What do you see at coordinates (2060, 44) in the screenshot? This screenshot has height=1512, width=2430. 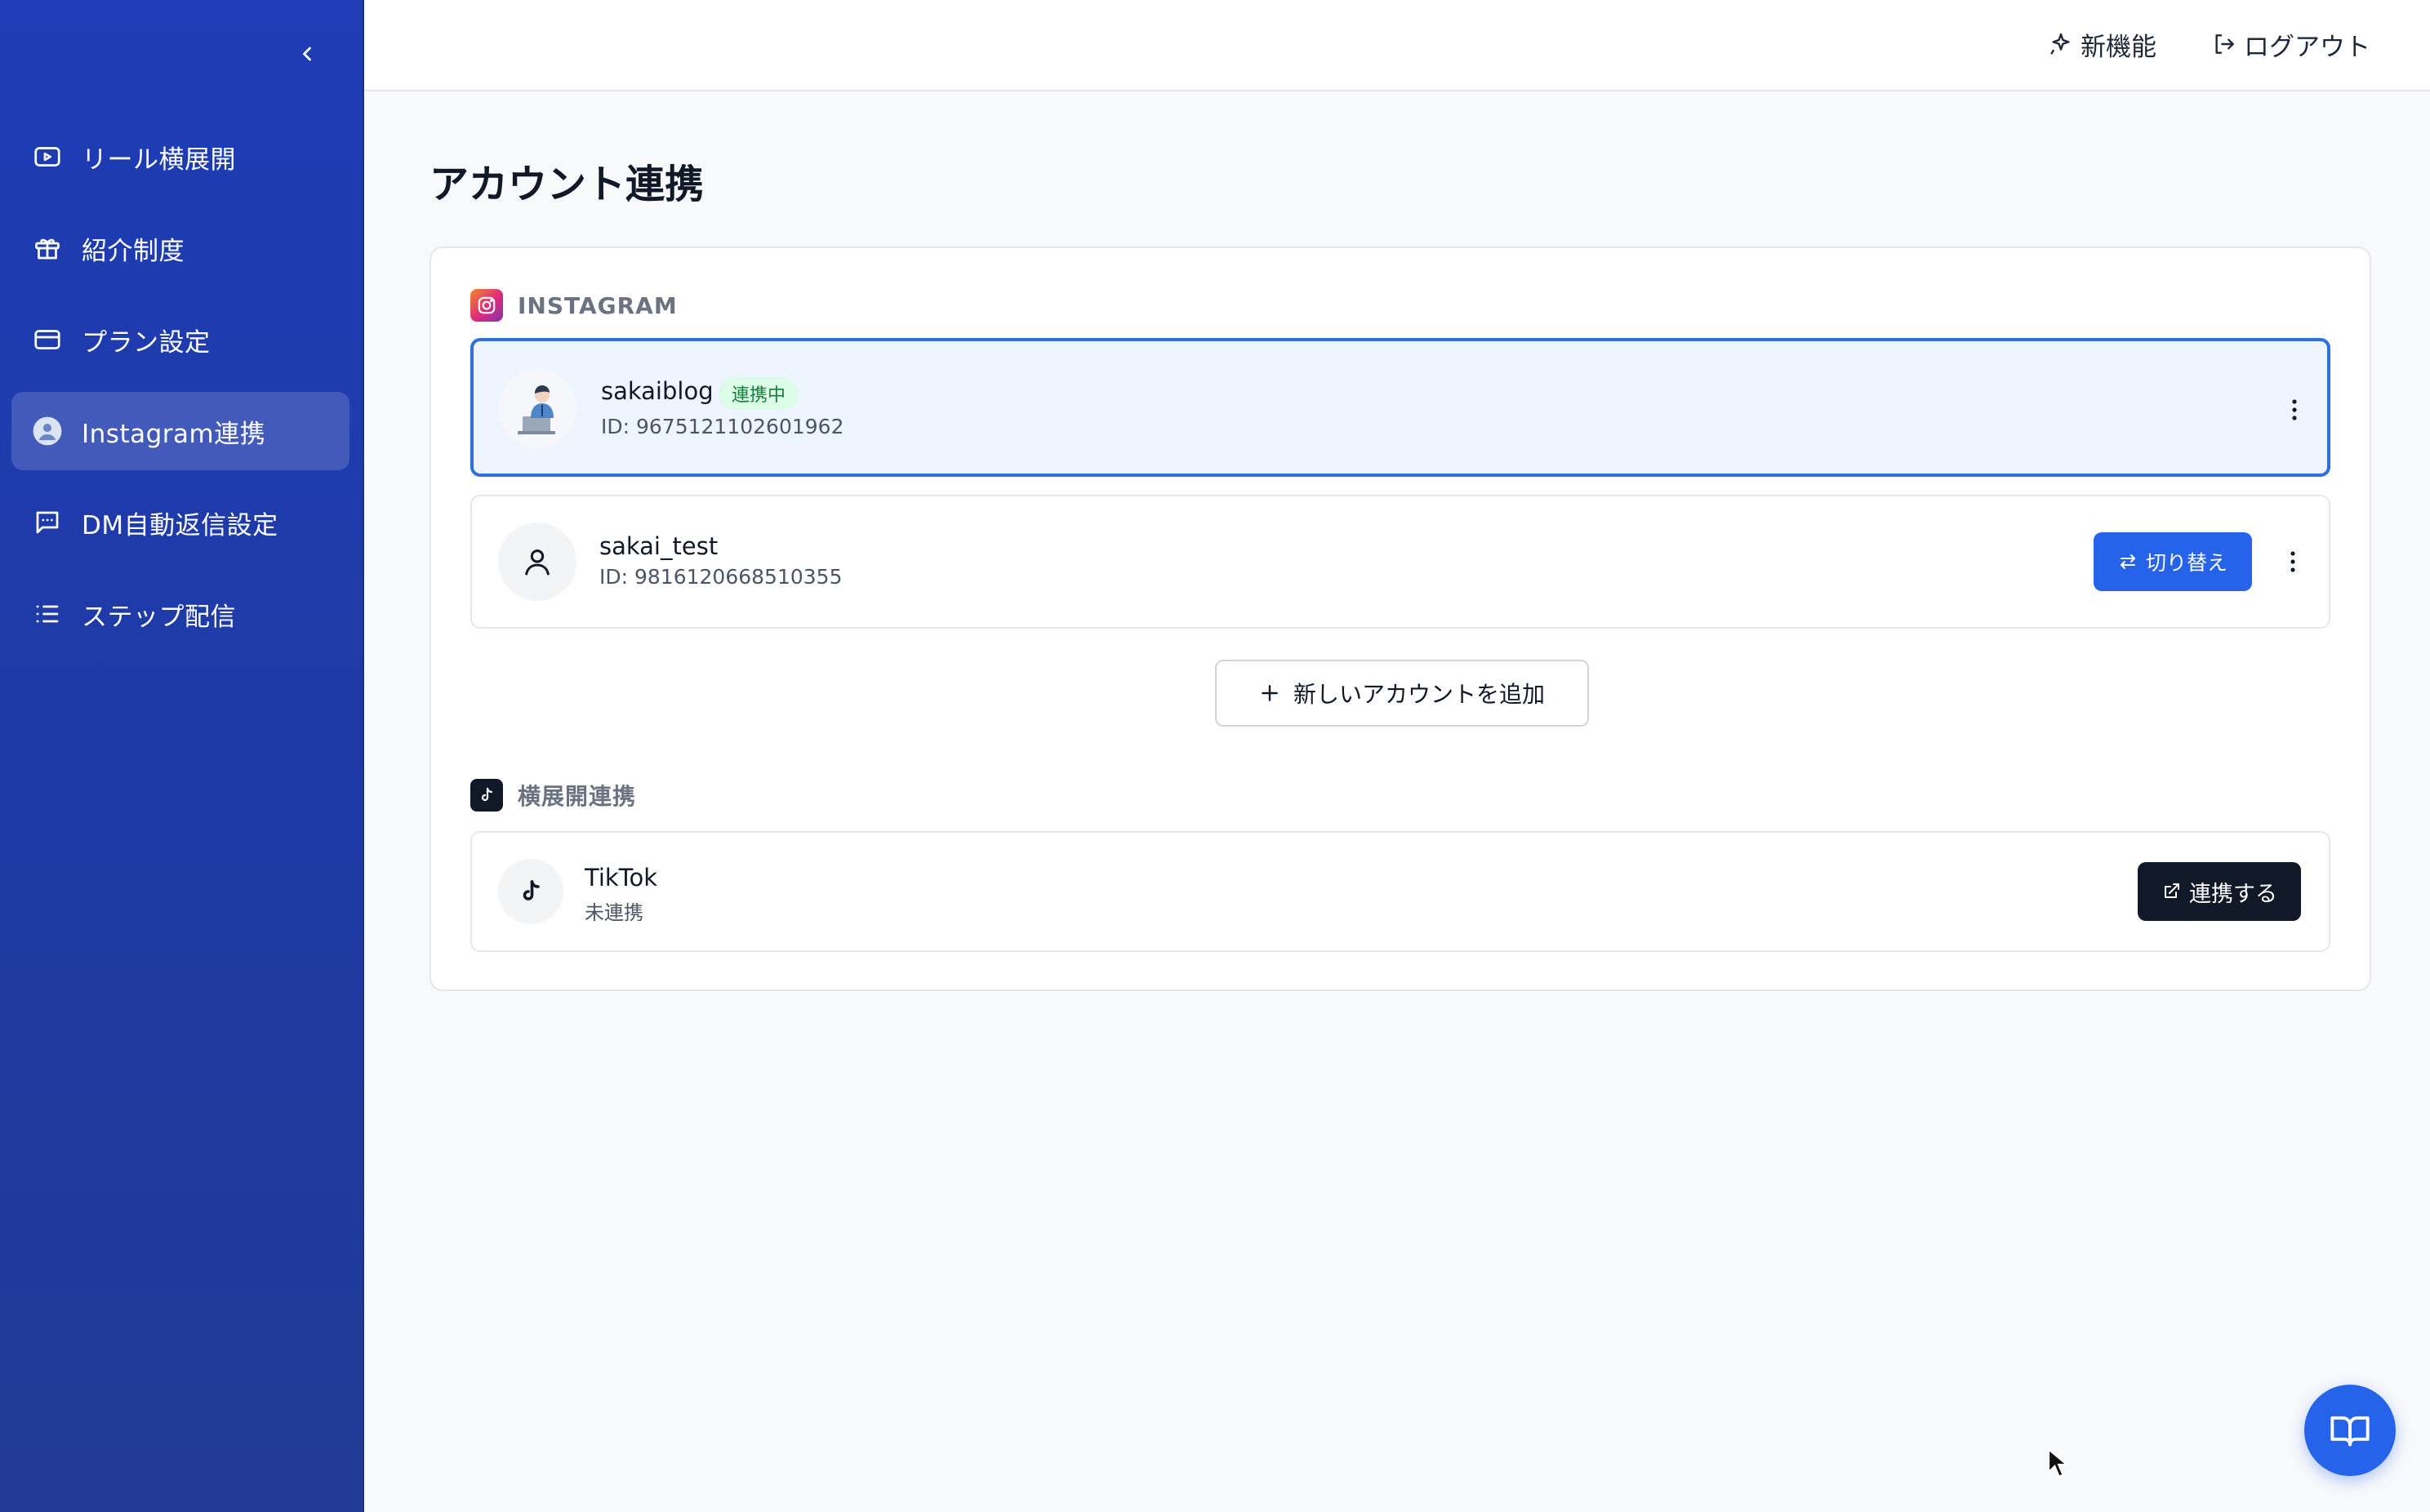 I see `sparkle-icon` at bounding box center [2060, 44].